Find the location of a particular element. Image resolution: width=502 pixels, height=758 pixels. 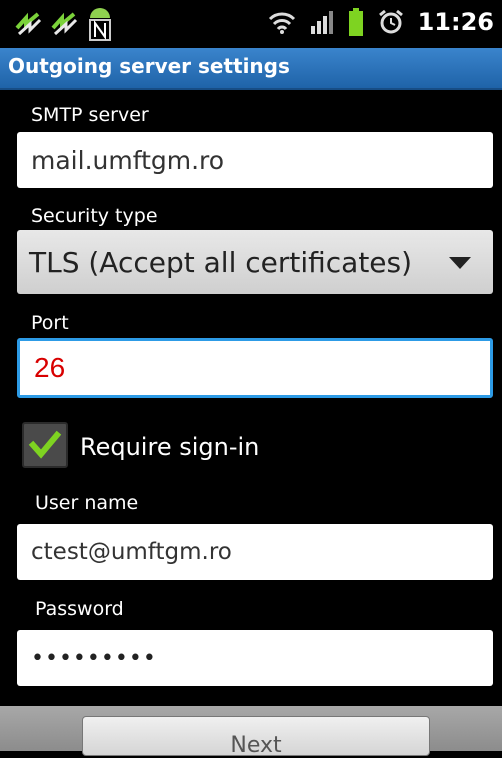

dropdown-arrow-icon is located at coordinates (460, 263).